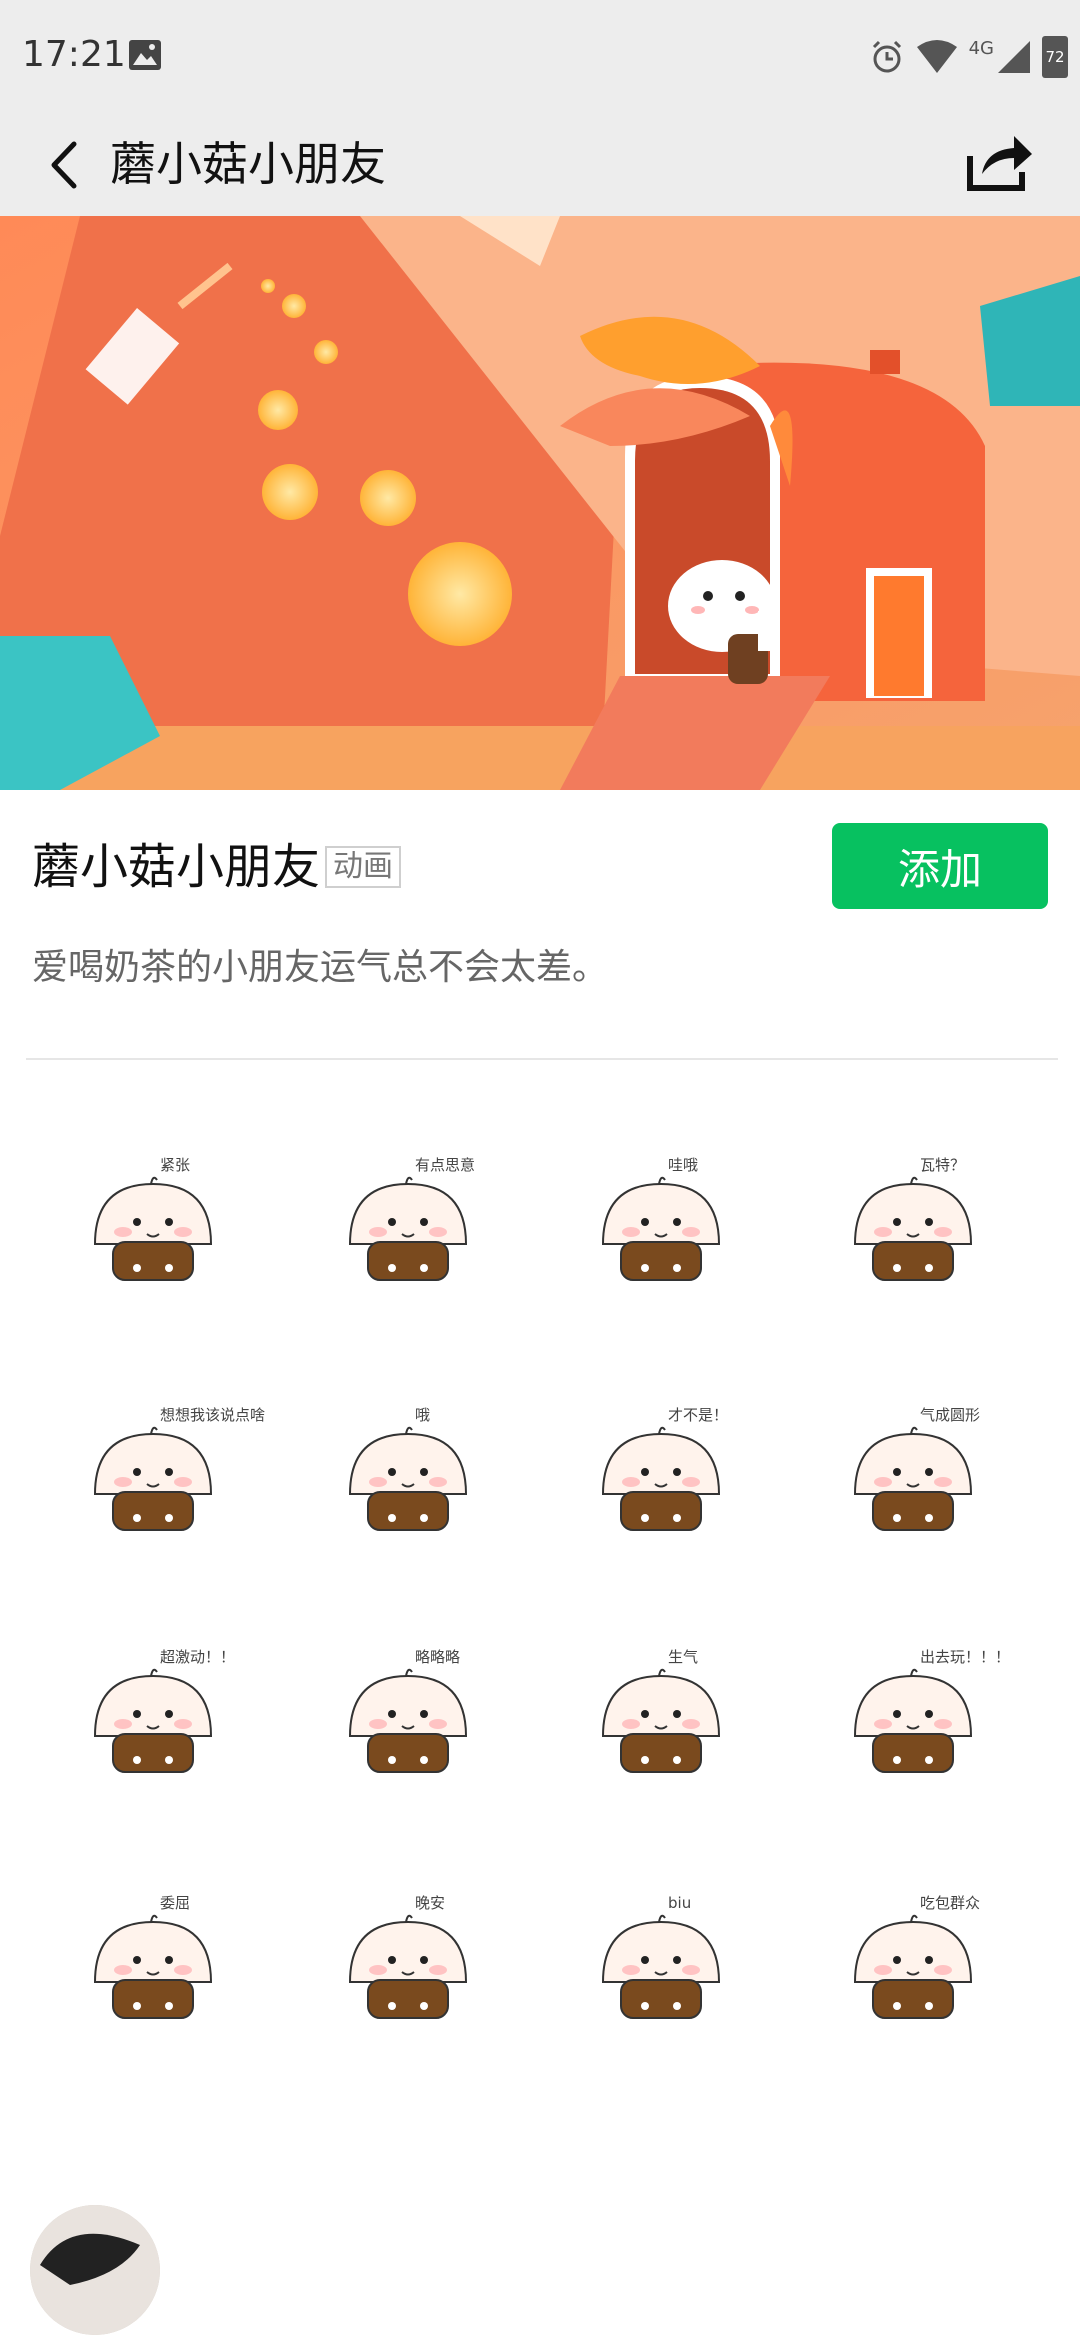  I want to click on sticker-item: 才不是！, so click(663, 1474).